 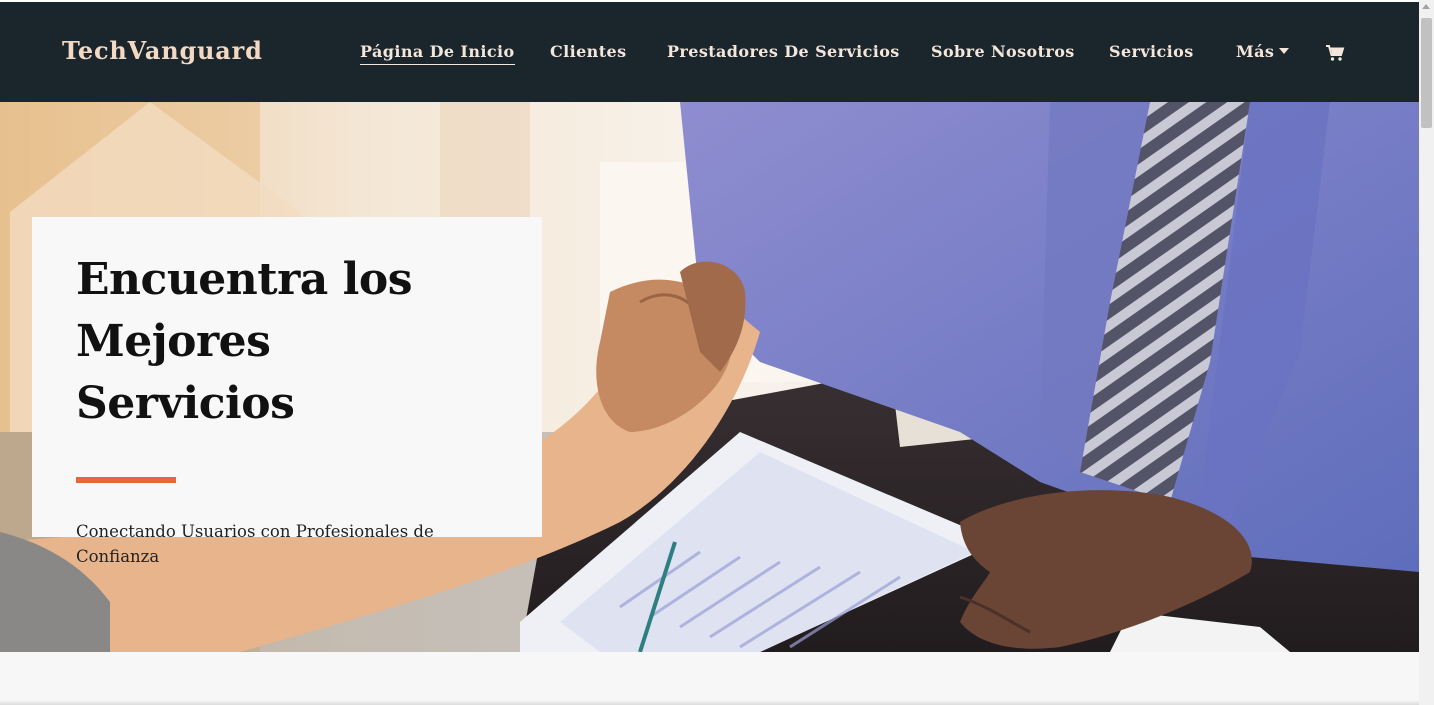 I want to click on nav-more-dropdown: Más, so click(x=1263, y=51).